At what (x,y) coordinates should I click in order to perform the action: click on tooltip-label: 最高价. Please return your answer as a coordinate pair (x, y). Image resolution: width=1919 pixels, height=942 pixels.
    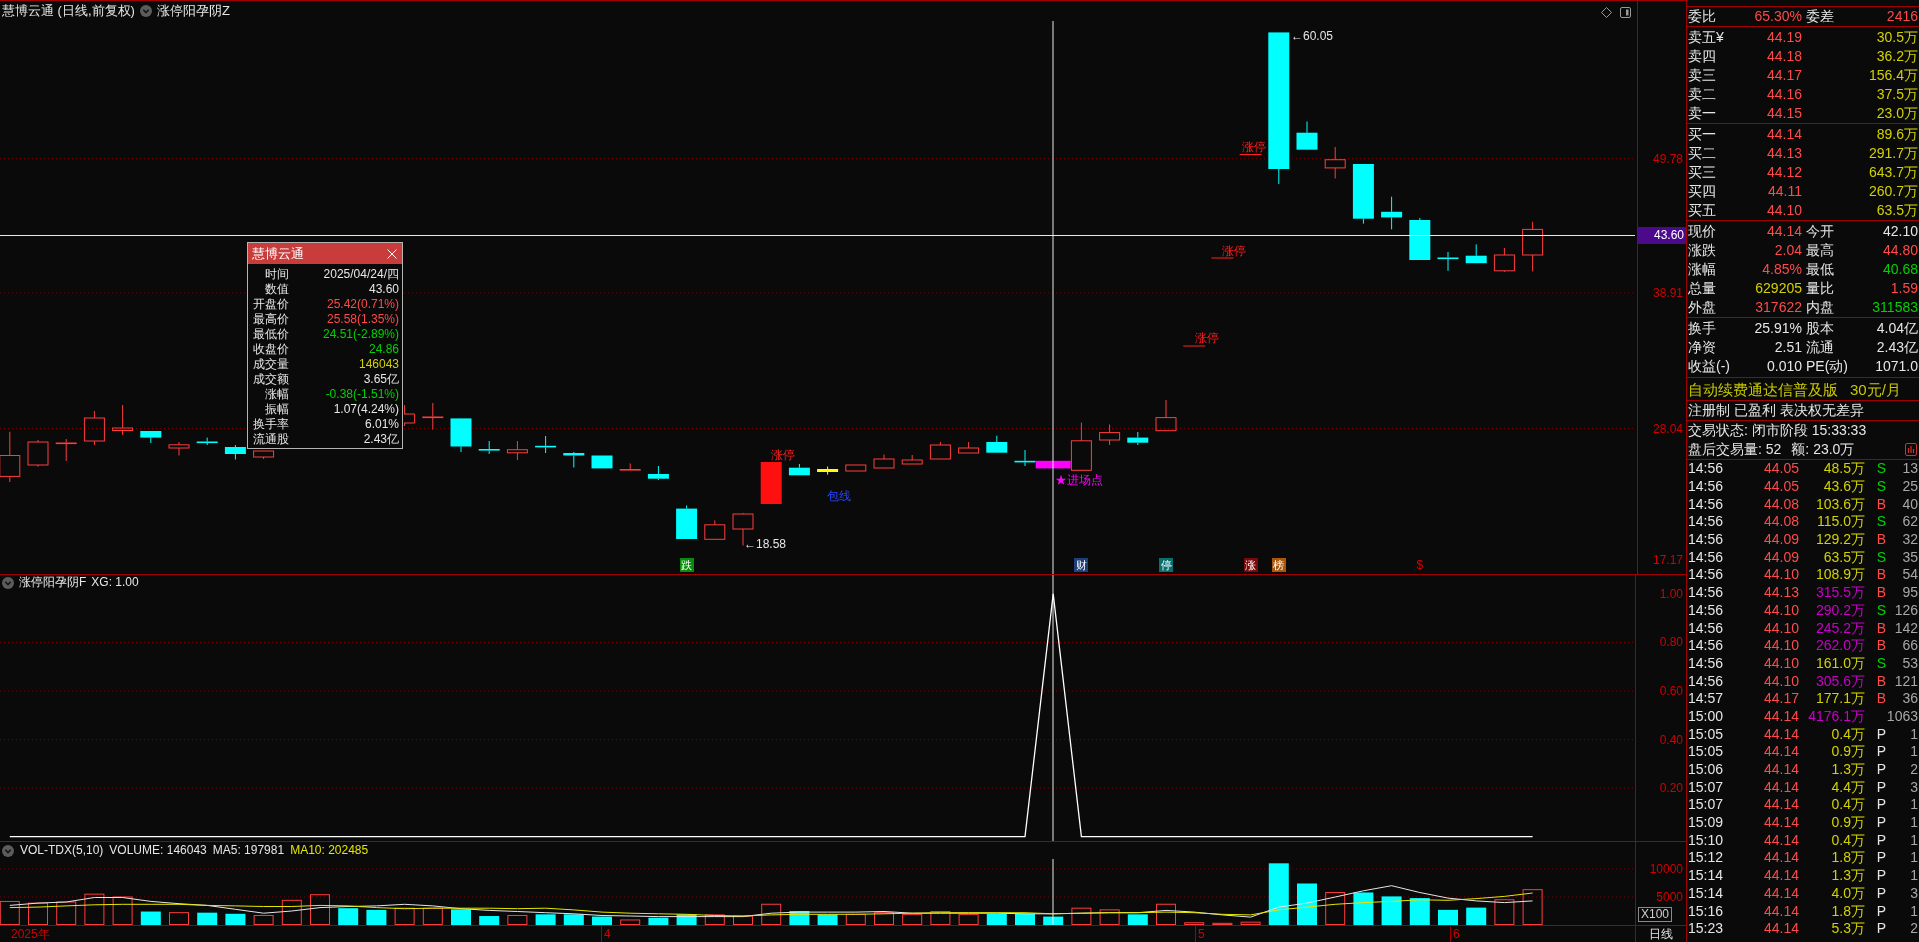
    Looking at the image, I should click on (270, 319).